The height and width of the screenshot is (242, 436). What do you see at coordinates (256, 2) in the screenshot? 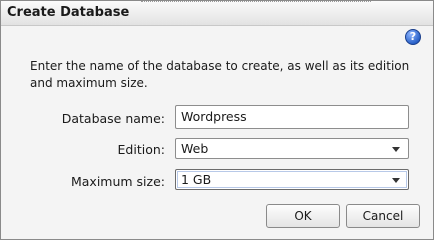
I see `titlebar-divider` at bounding box center [256, 2].